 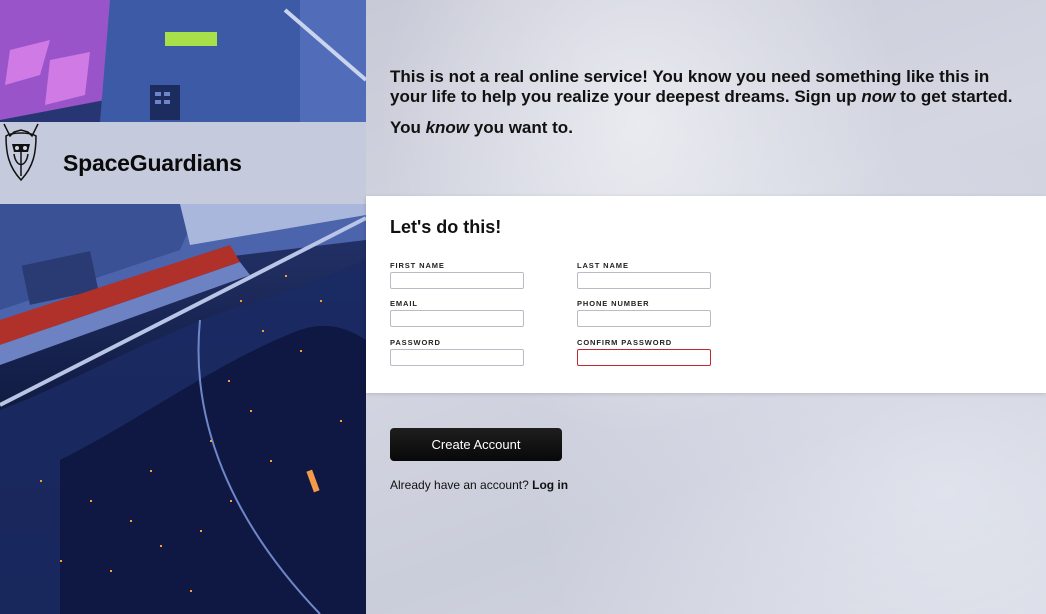 I want to click on first-name-label: First Name, so click(x=417, y=265).